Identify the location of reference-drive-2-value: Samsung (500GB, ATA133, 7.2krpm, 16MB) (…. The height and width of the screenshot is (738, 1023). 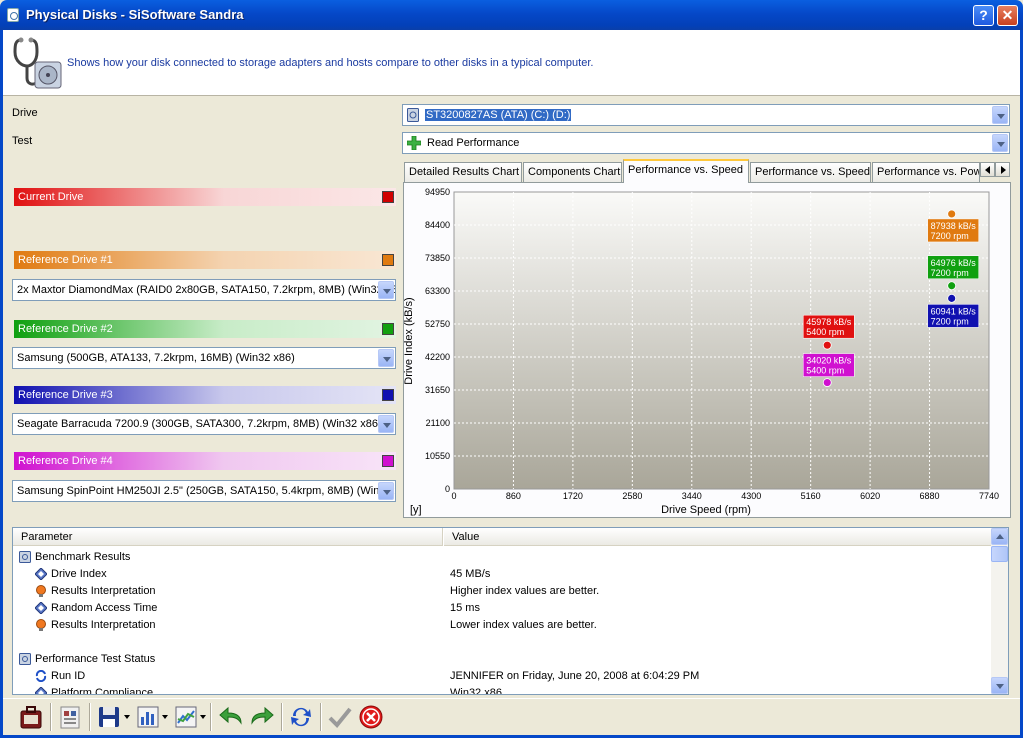
(156, 358).